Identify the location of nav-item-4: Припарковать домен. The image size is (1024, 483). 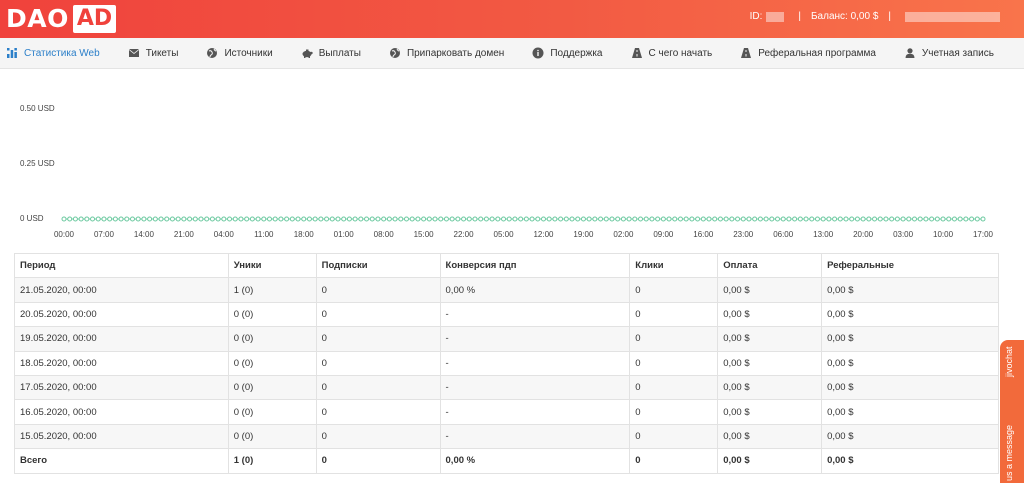
(446, 53).